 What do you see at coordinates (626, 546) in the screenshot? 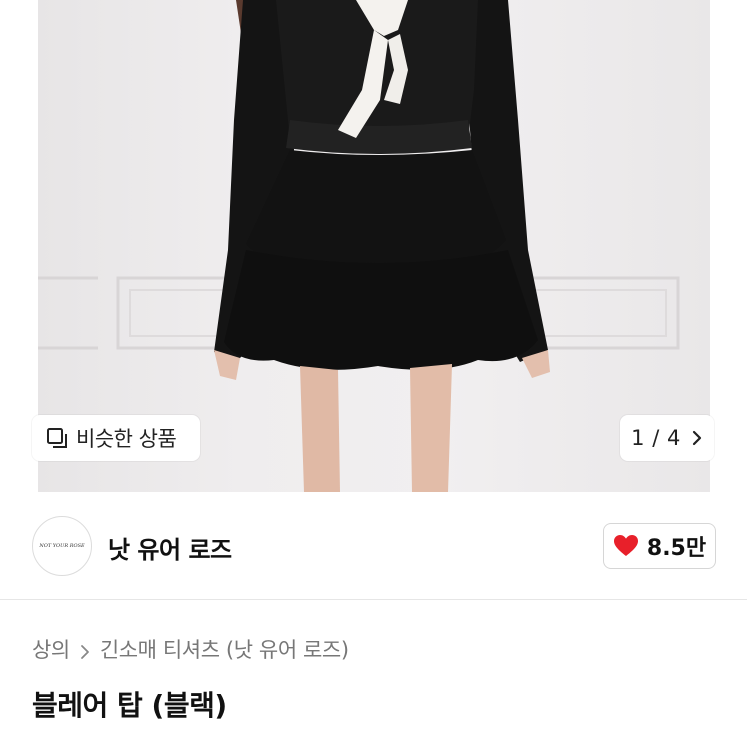
I see `heart-icon` at bounding box center [626, 546].